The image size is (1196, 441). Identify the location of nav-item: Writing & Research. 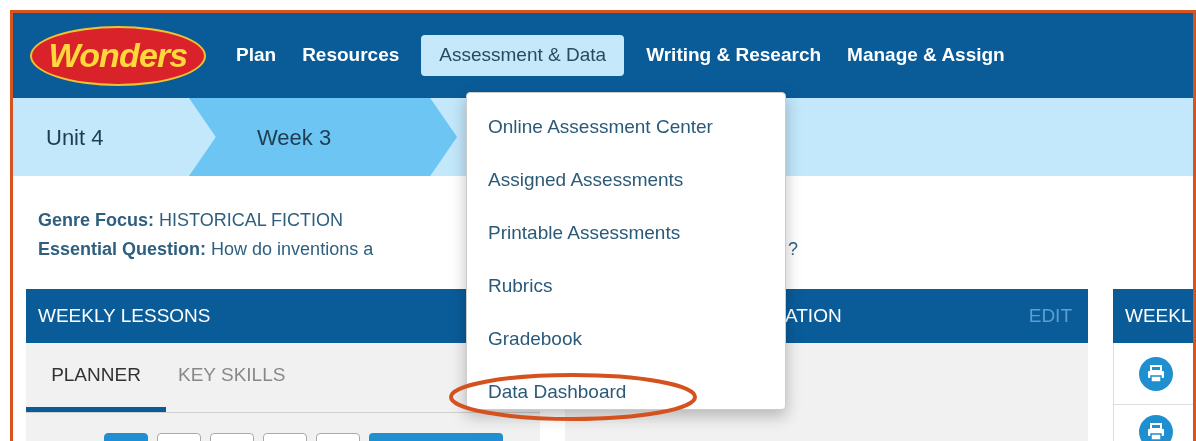
(734, 55).